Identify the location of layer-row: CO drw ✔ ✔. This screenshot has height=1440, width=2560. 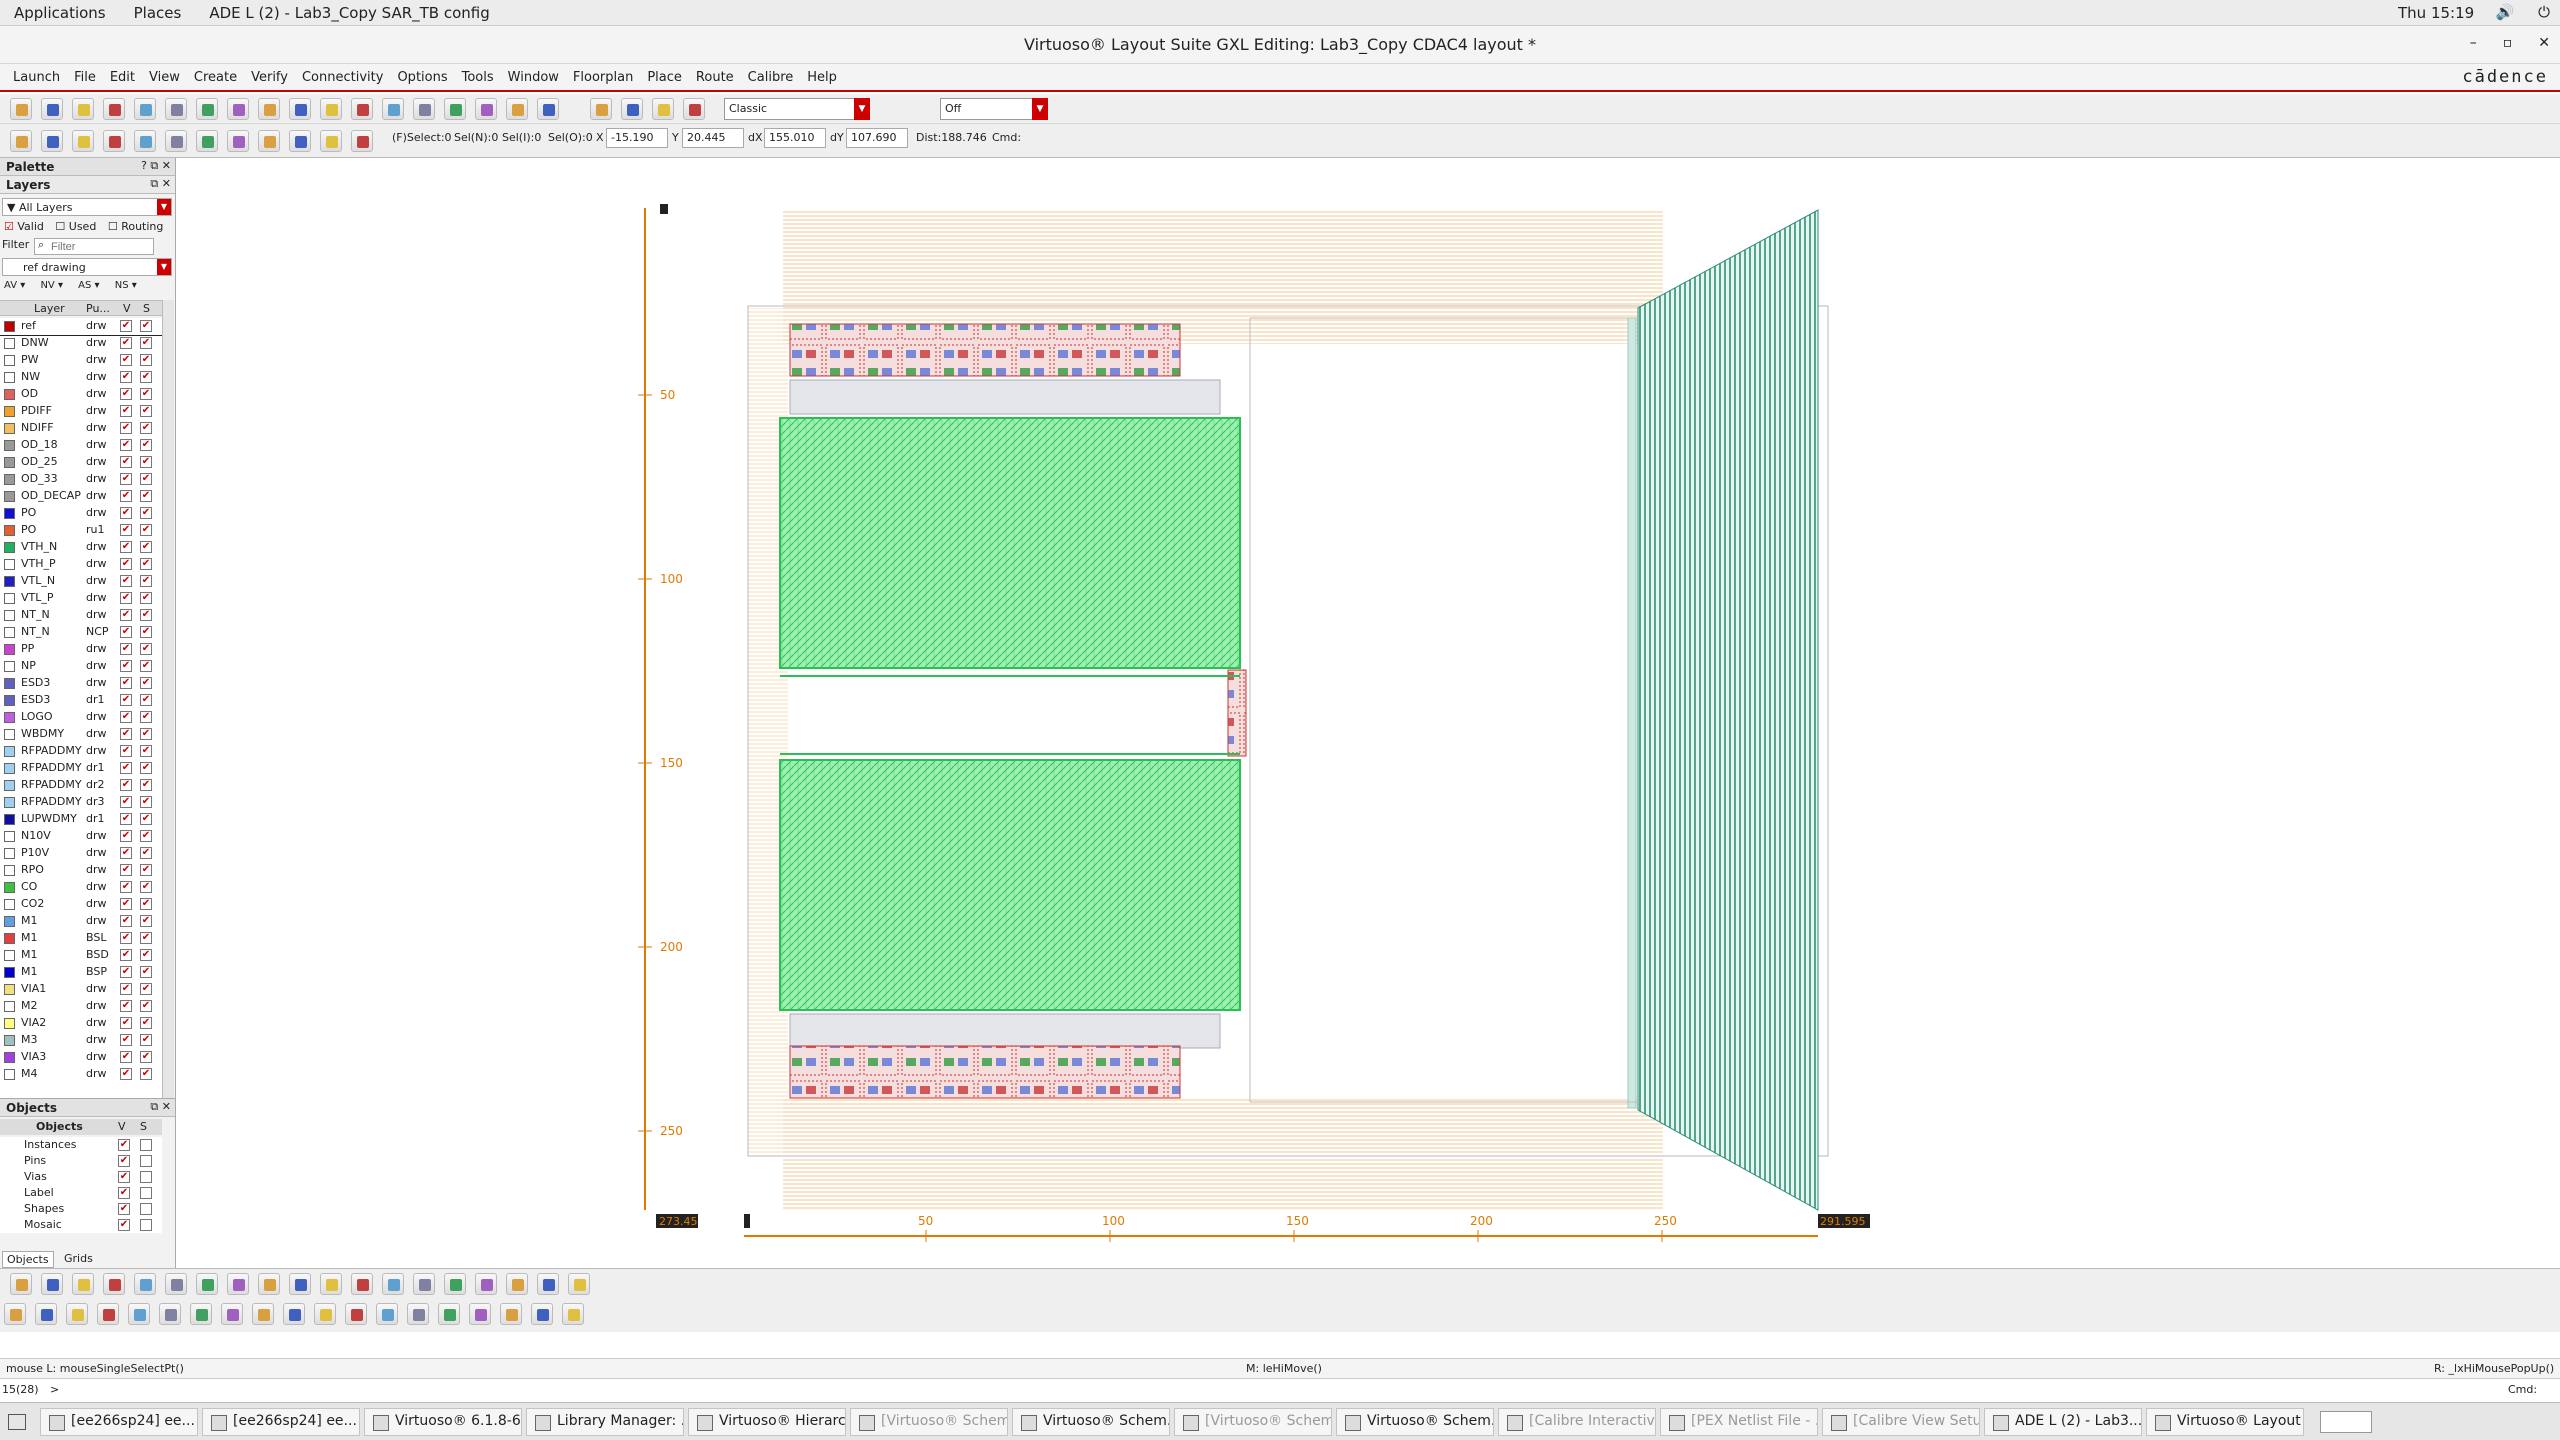
(81, 887).